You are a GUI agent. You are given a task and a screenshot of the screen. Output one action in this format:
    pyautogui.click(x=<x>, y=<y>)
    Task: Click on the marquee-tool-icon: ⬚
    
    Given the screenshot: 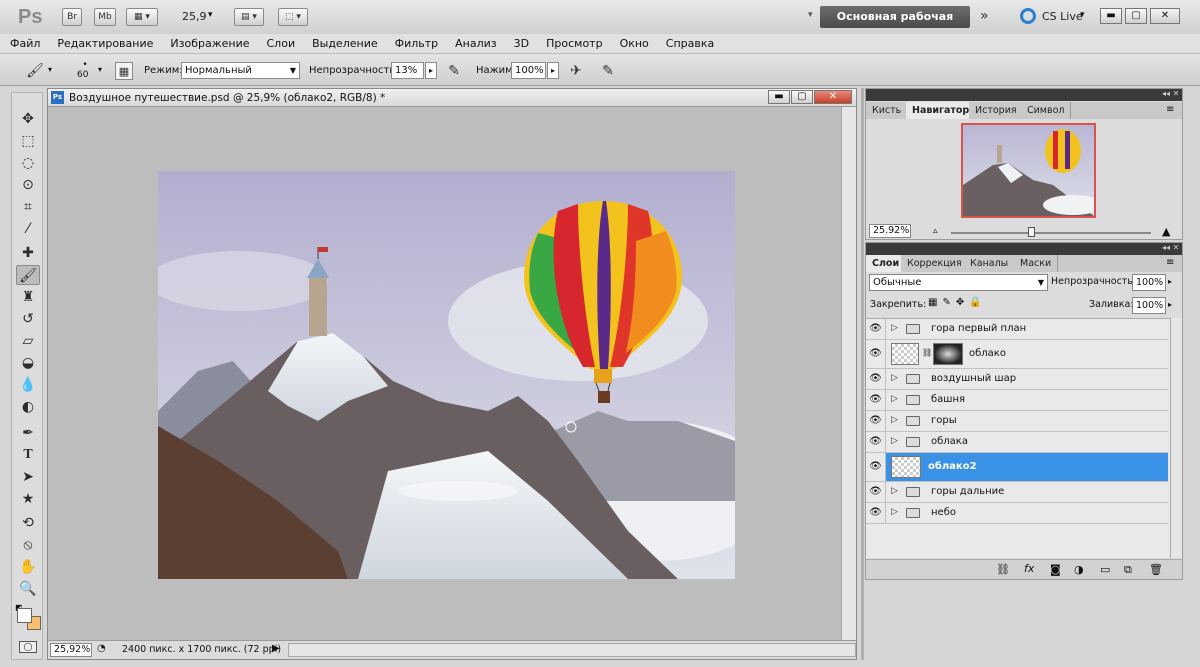 What is the action you would take?
    pyautogui.click(x=28, y=141)
    